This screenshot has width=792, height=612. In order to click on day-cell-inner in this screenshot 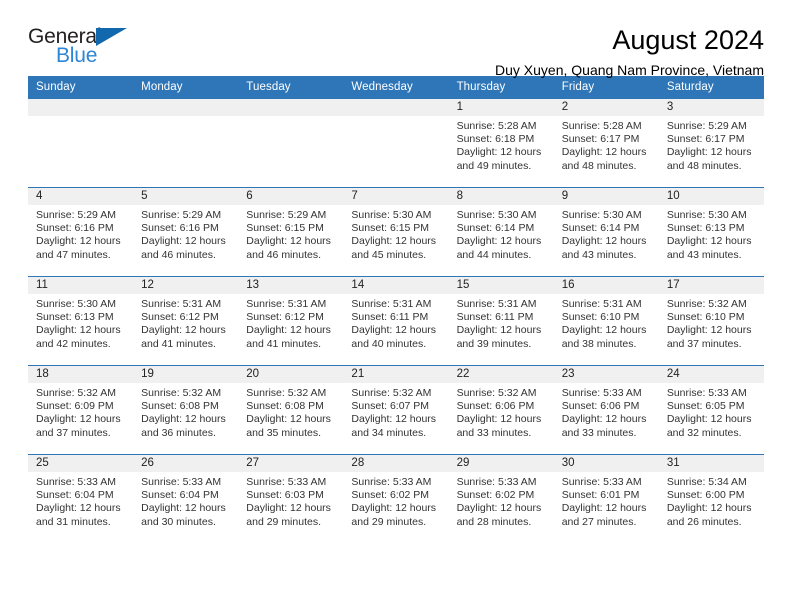, I will do `click(186, 143)`.